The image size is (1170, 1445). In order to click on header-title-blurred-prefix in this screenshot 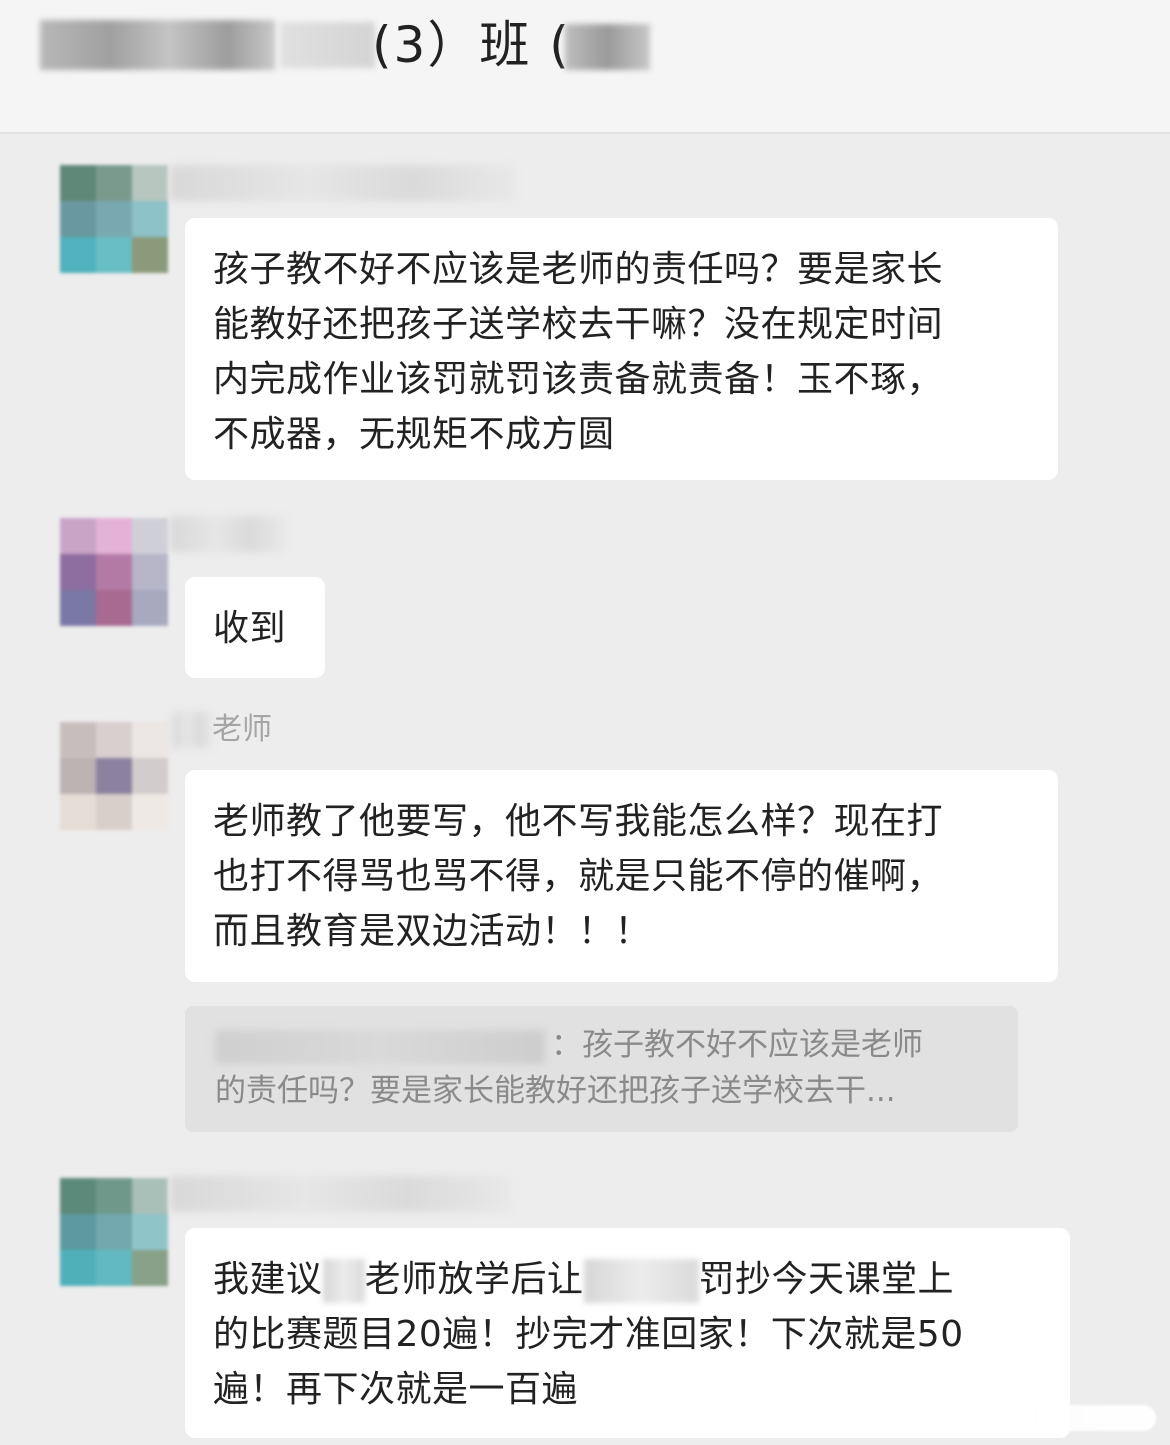, I will do `click(157, 45)`.